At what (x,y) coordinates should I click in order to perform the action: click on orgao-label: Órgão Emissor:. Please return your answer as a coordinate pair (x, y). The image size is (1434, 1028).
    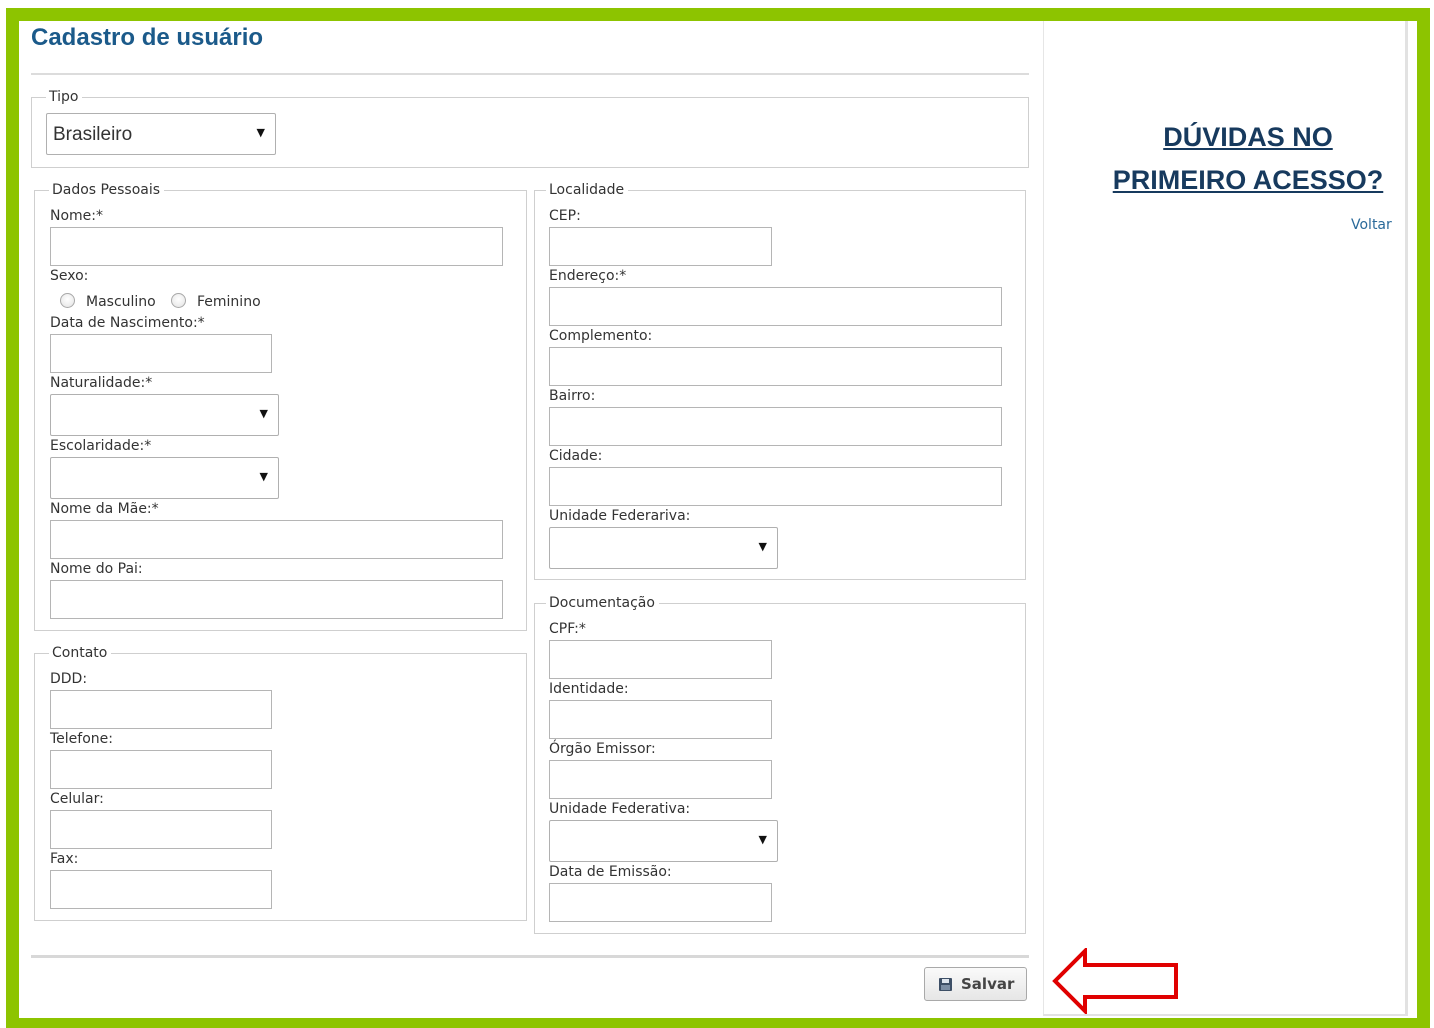
    Looking at the image, I should click on (602, 749).